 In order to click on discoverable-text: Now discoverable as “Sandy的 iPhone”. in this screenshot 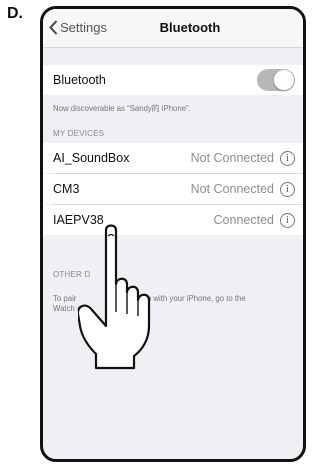, I will do `click(122, 108)`.